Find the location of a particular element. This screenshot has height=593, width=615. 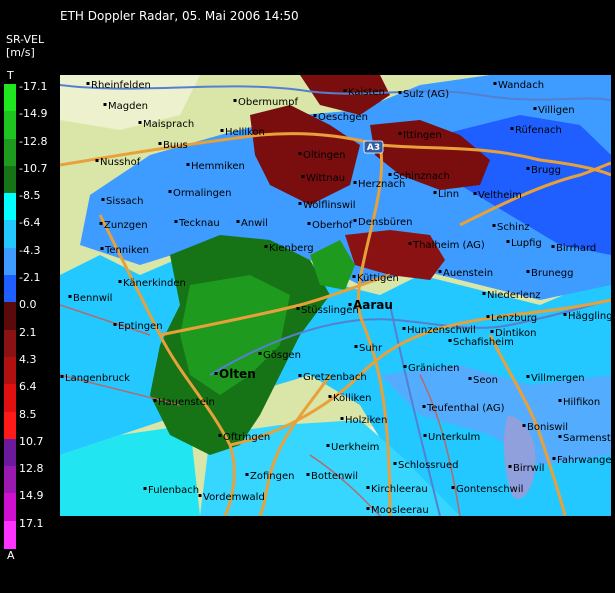

place-label: Hellikon is located at coordinates (245, 132).